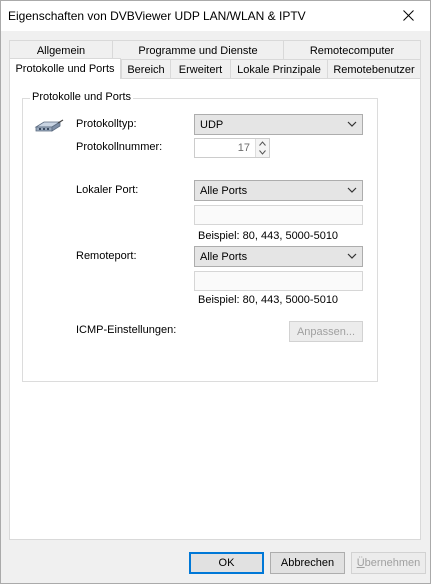 The width and height of the screenshot is (431, 584). What do you see at coordinates (279, 69) in the screenshot?
I see `tab-lokale-prinzipale: Lokale Prinzipale` at bounding box center [279, 69].